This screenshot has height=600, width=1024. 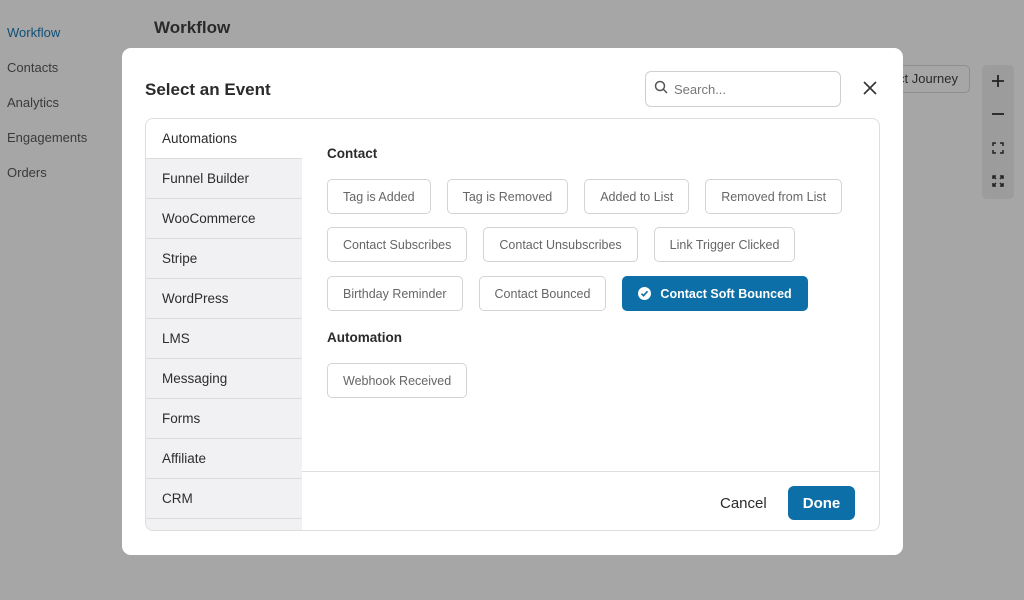 I want to click on category-automations: Automations, so click(x=224, y=139).